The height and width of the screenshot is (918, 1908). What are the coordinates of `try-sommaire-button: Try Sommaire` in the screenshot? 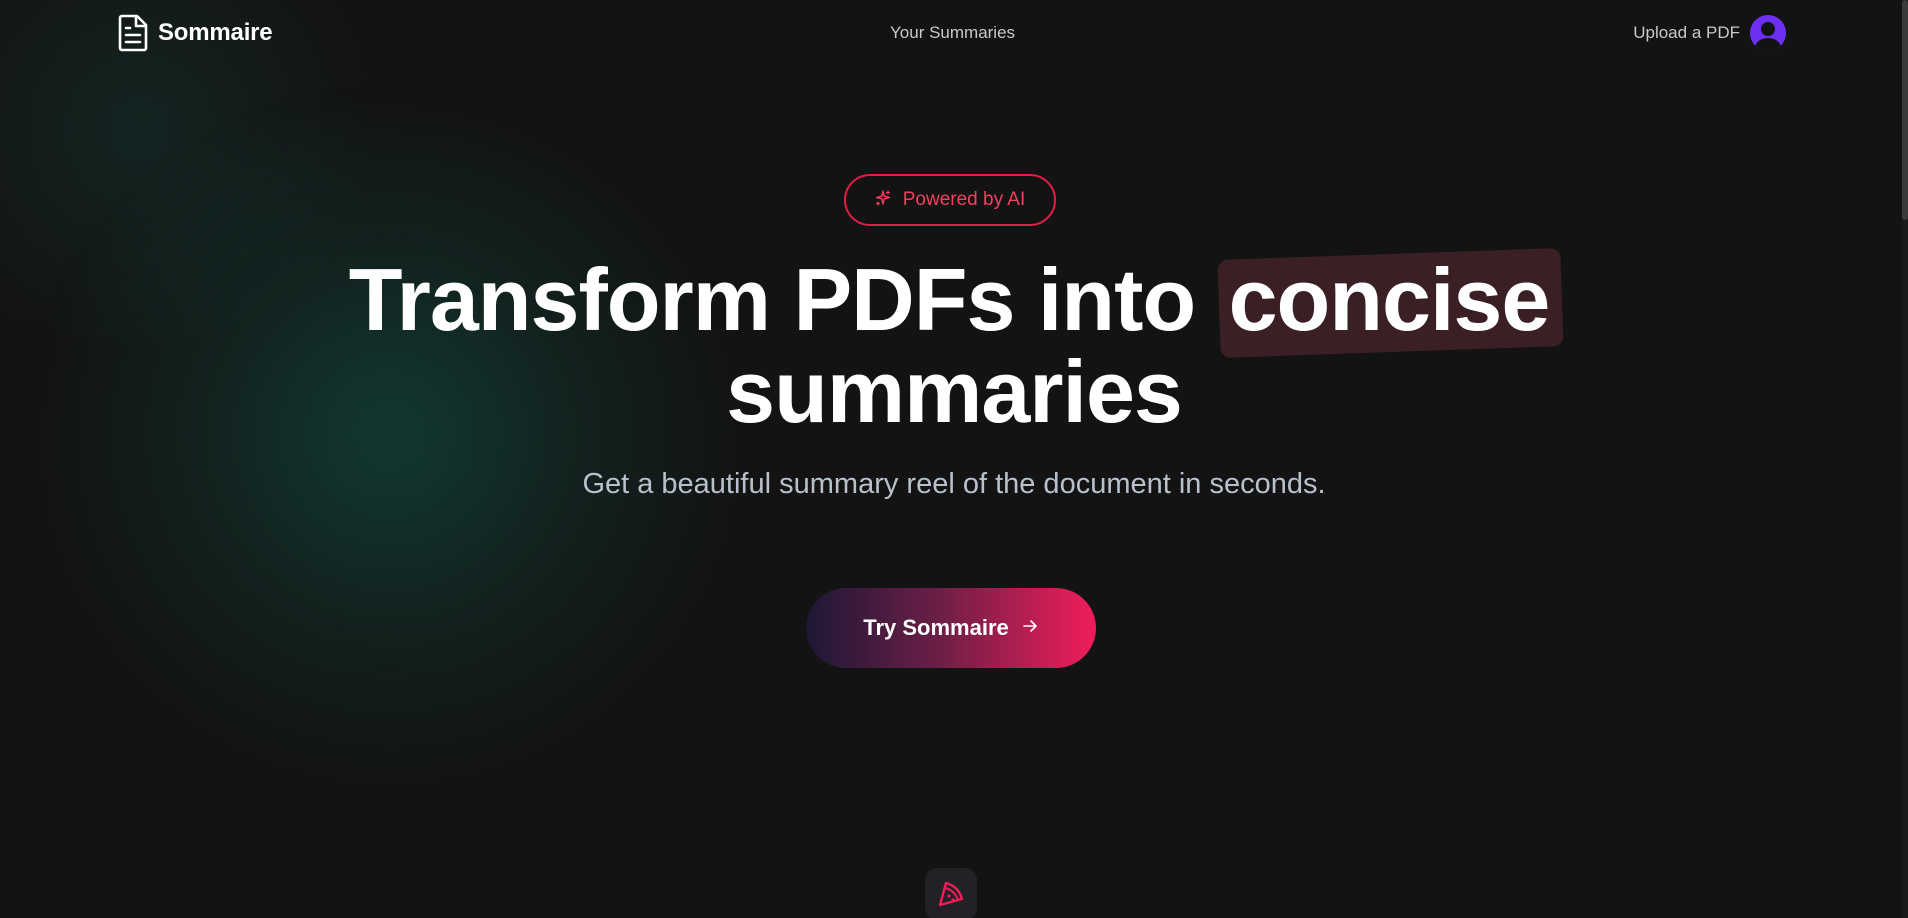 It's located at (951, 628).